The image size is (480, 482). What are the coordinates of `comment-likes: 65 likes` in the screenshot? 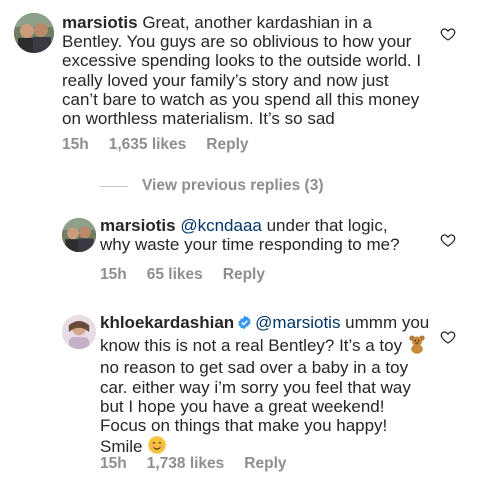 It's located at (175, 275).